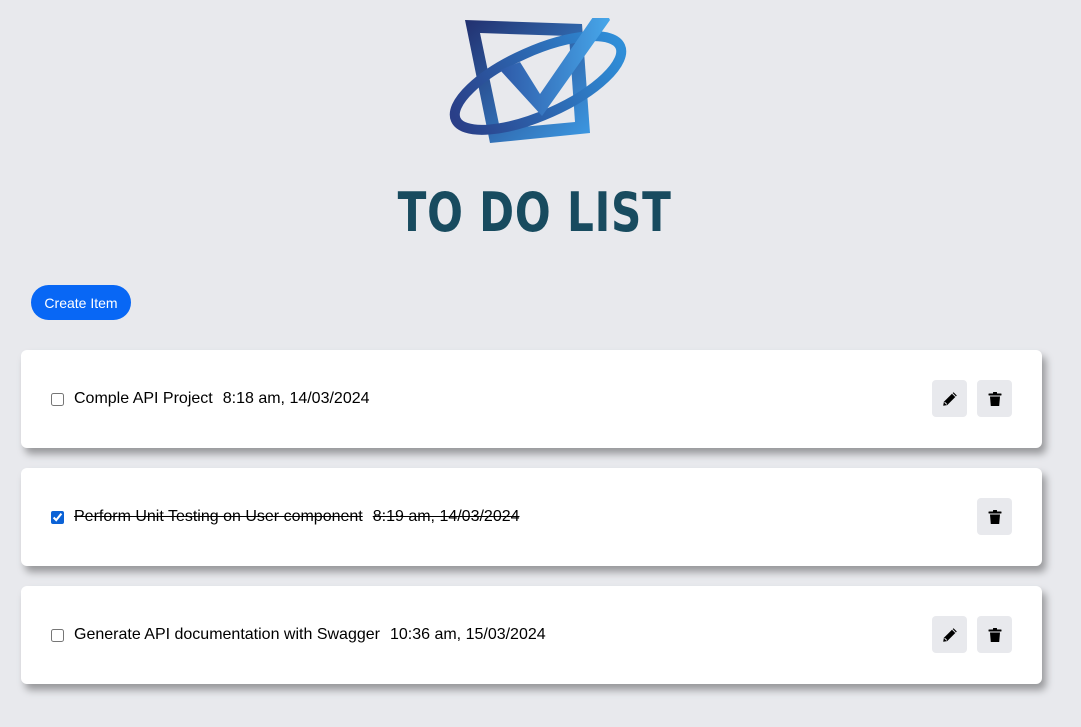  What do you see at coordinates (467, 634) in the screenshot?
I see `todo-timestamp: 10:36 am, 15/03/2024` at bounding box center [467, 634].